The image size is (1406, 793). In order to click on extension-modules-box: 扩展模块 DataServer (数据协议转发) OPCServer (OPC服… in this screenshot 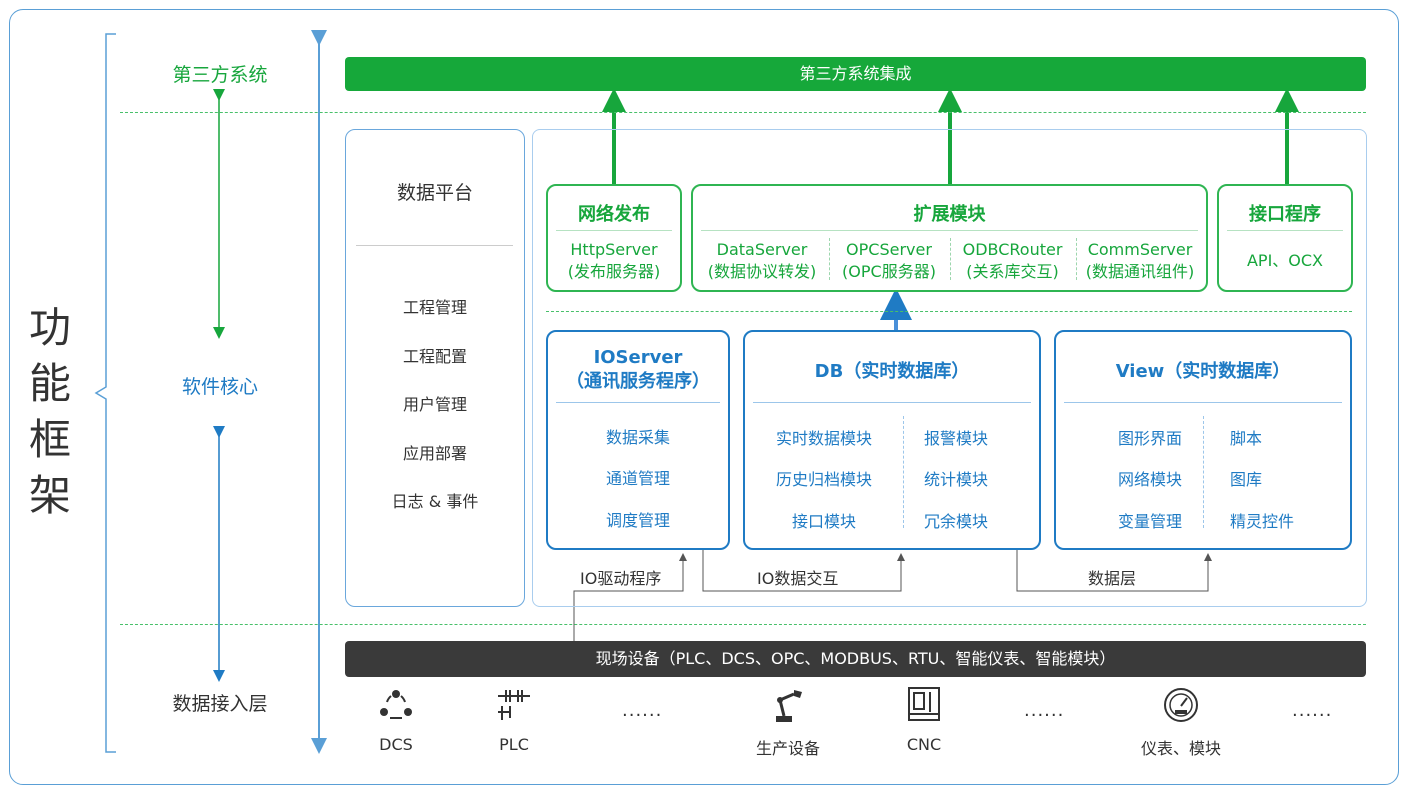, I will do `click(949, 238)`.